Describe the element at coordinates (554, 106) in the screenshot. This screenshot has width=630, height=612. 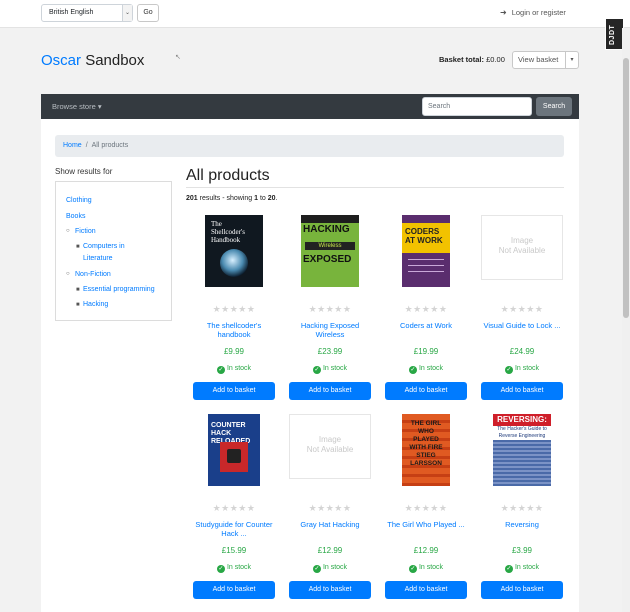
I see `search-button: Search` at that location.